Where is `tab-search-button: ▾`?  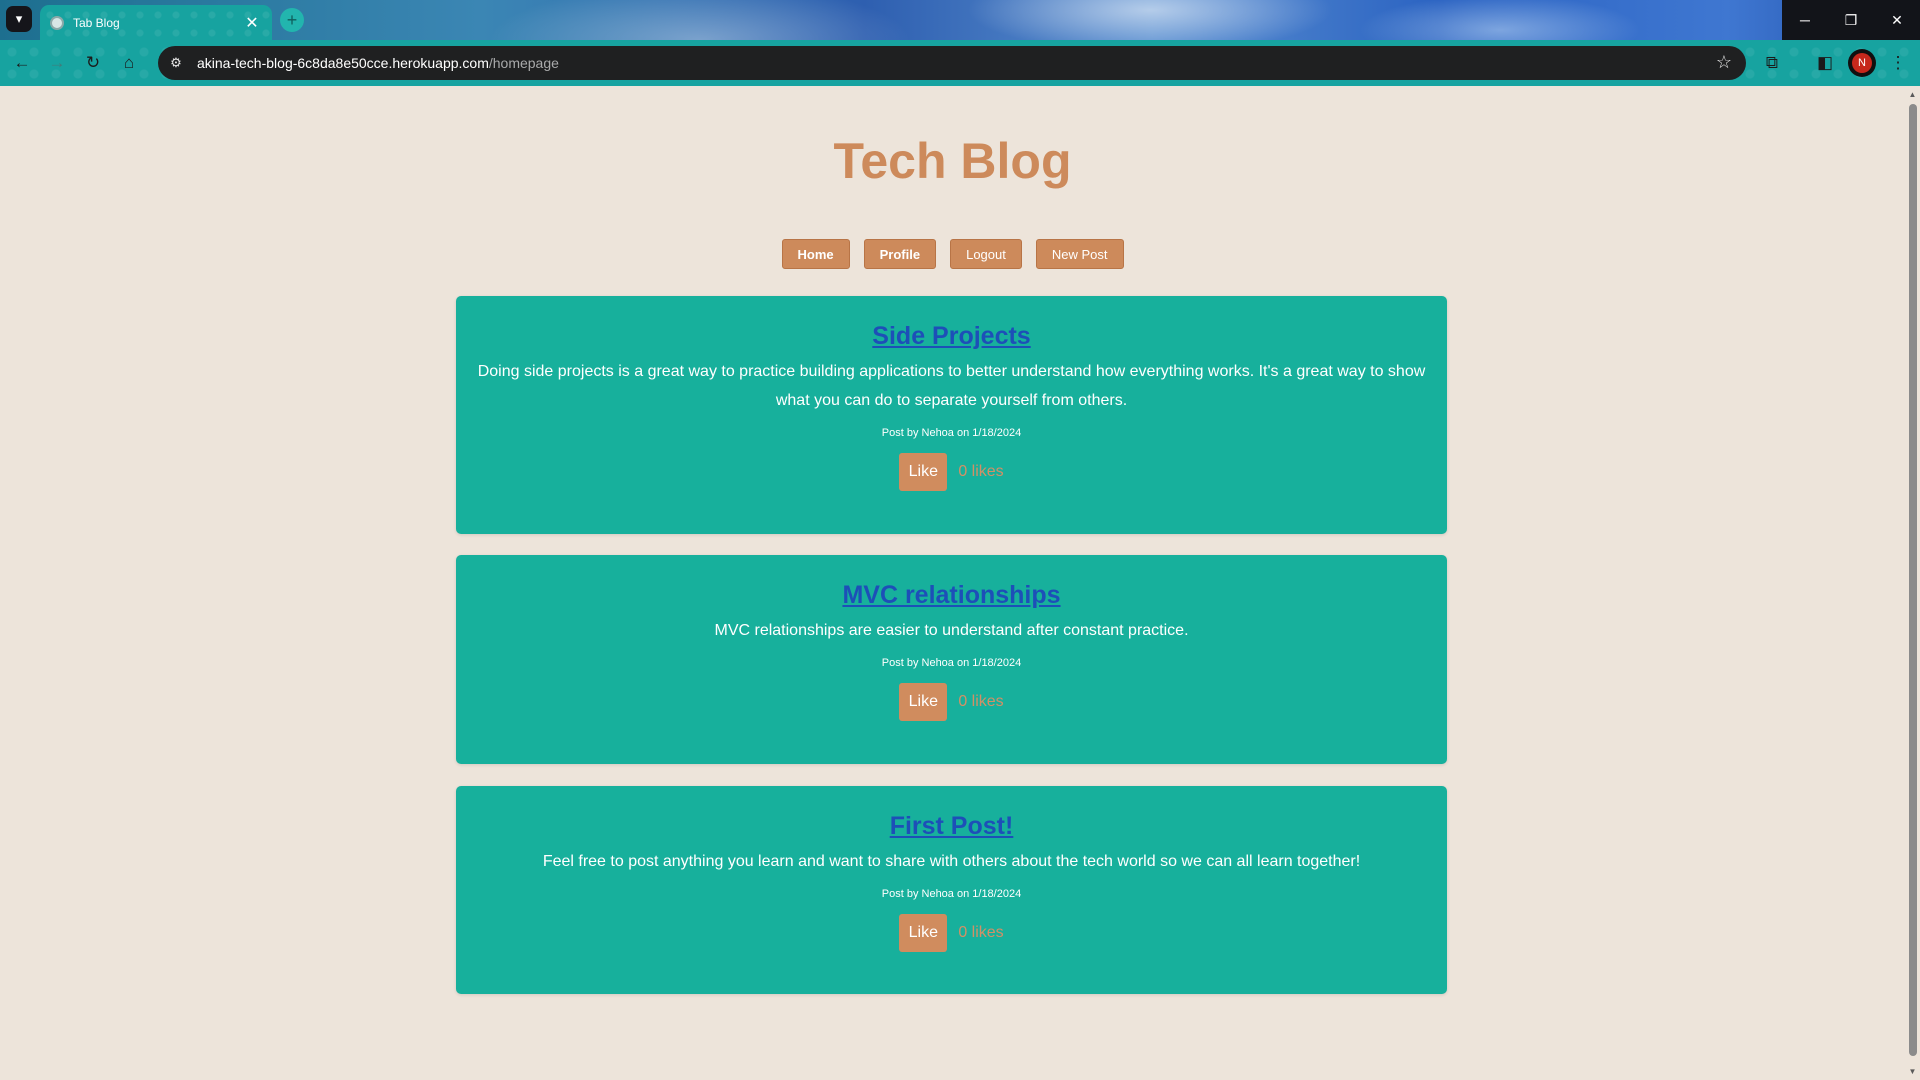 tab-search-button: ▾ is located at coordinates (19, 19).